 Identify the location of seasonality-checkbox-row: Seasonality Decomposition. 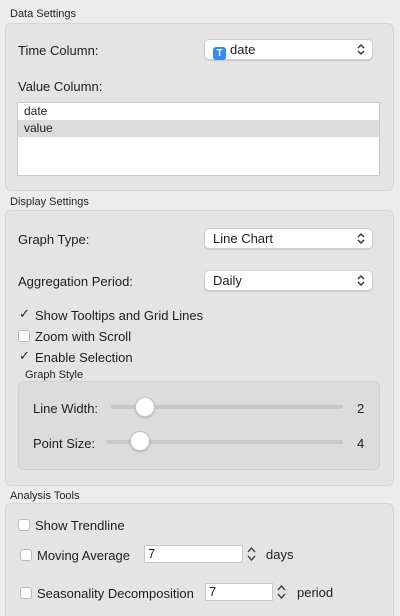
(107, 593).